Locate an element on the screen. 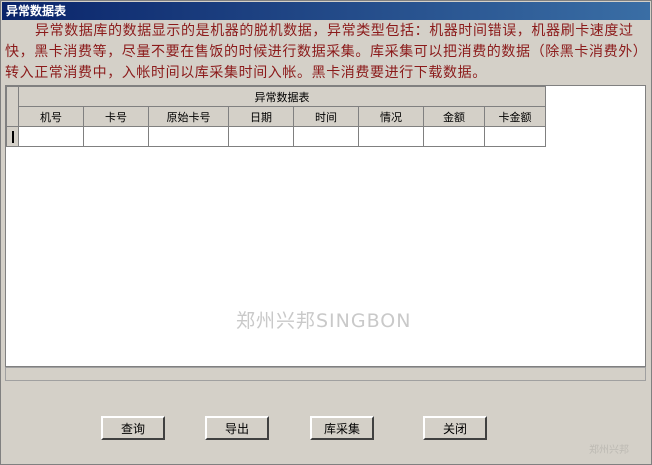 The width and height of the screenshot is (652, 465). cell-original-card-no is located at coordinates (188, 136).